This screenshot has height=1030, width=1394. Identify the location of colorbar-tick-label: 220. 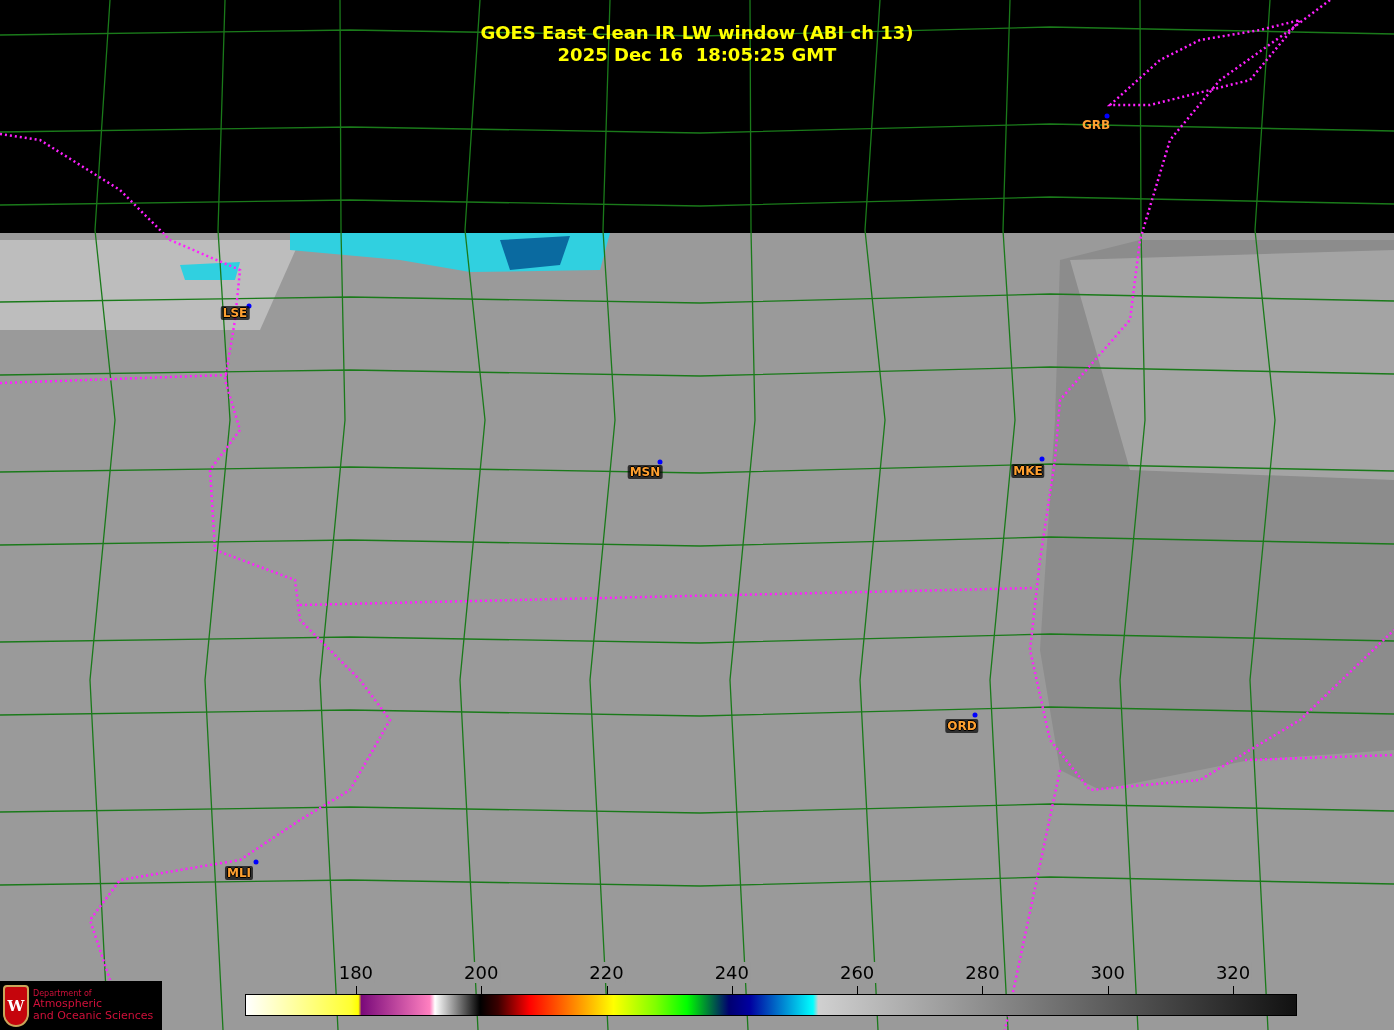
(606, 972).